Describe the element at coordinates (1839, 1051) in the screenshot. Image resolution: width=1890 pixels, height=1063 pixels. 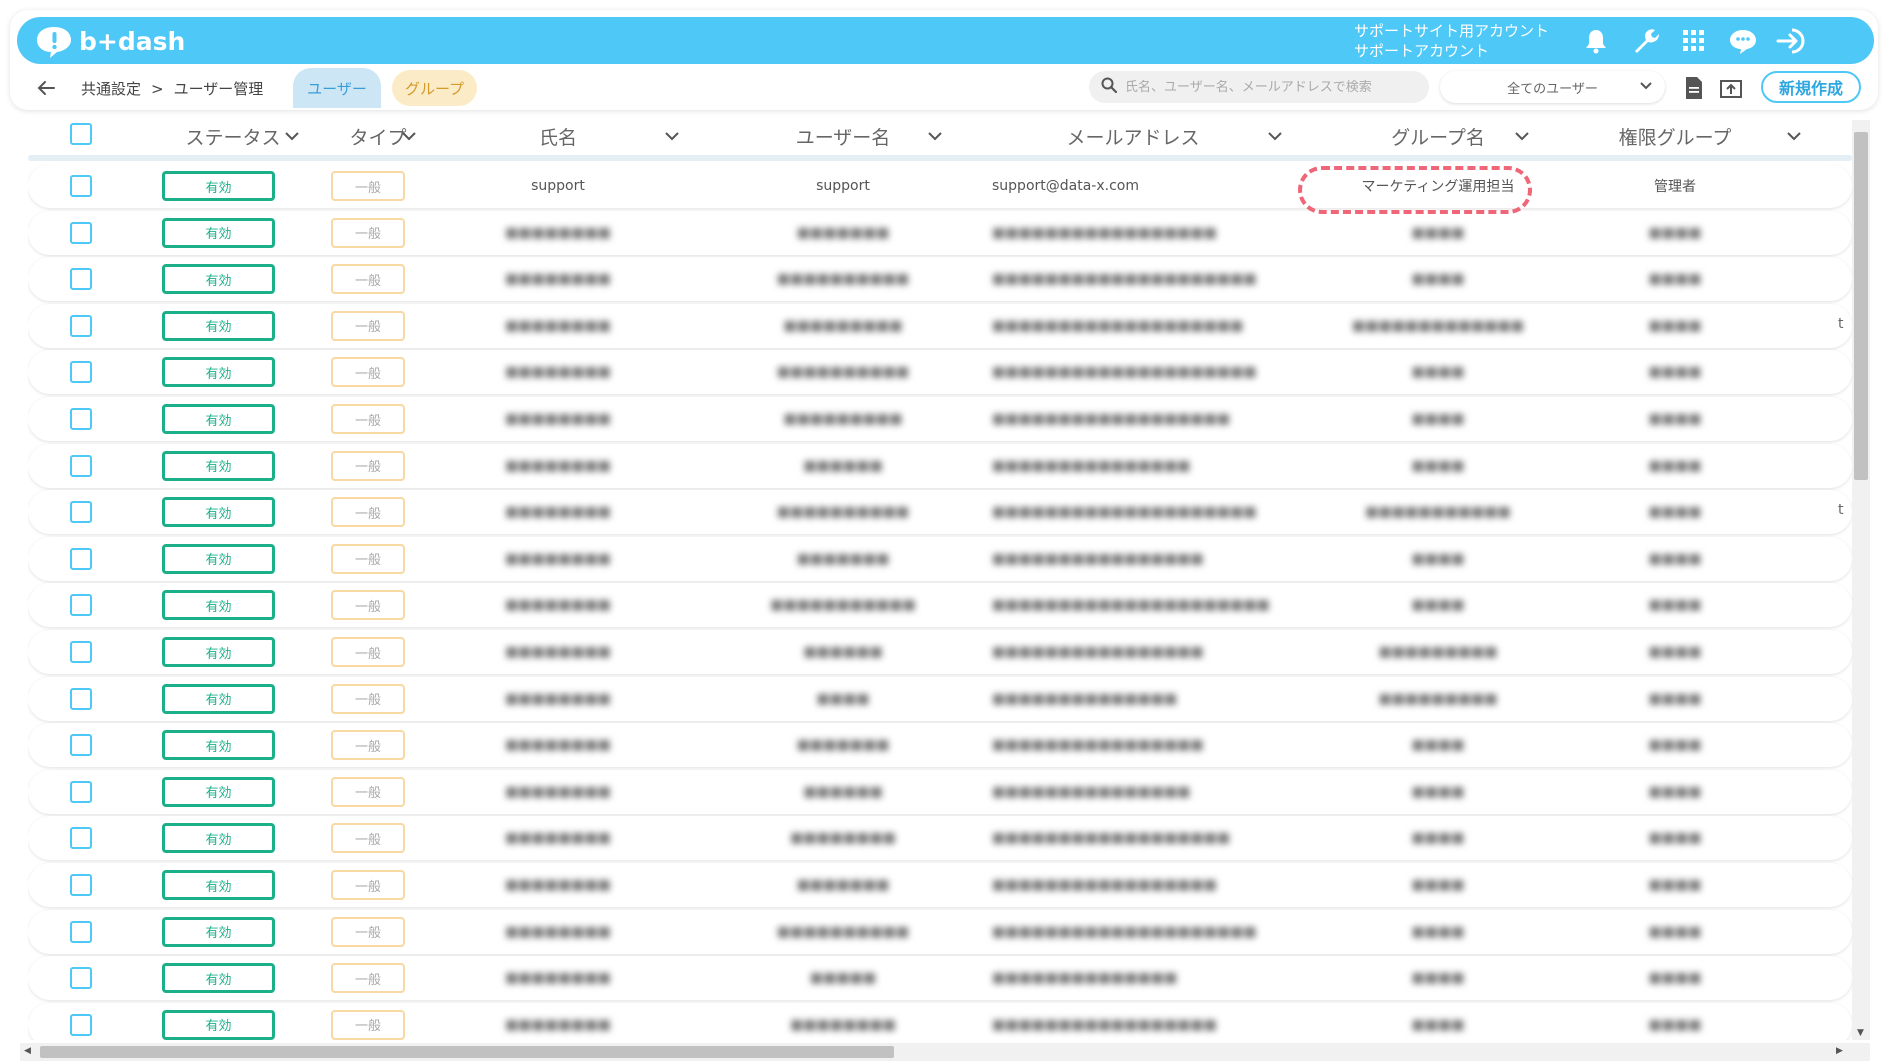
I see `scroll-right-arrow-icon: ▶` at that location.